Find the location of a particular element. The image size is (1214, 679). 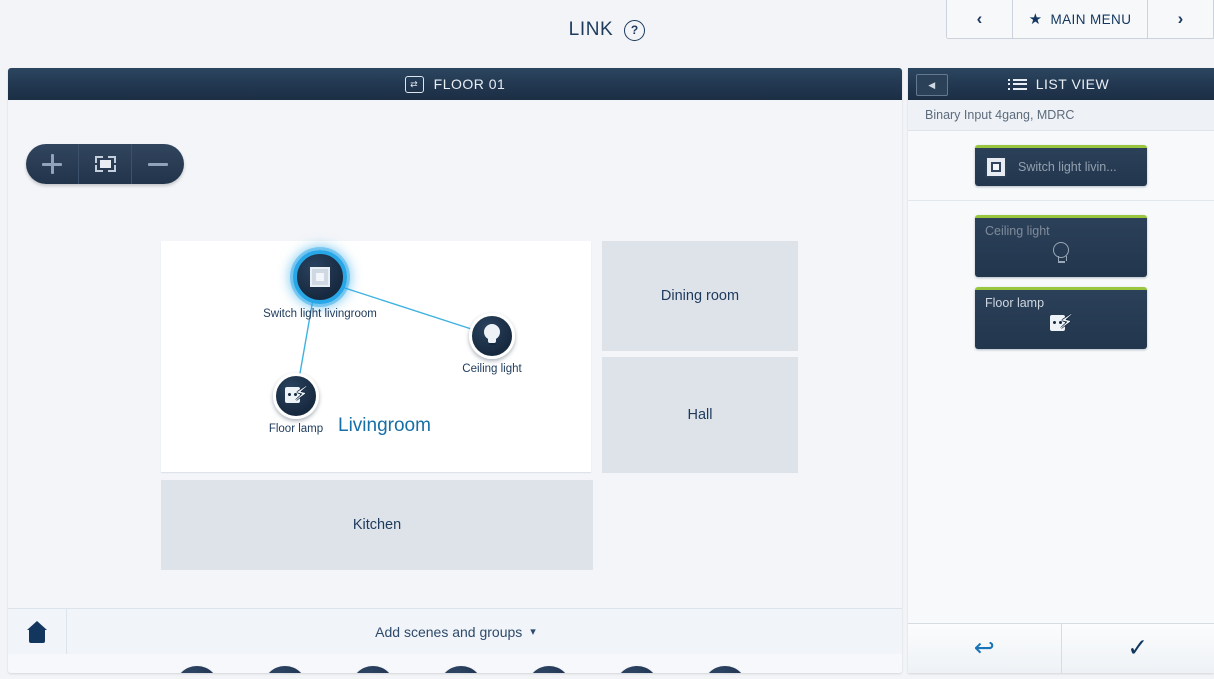

add-scenes-label: Add scenes and groups is located at coordinates (449, 631).